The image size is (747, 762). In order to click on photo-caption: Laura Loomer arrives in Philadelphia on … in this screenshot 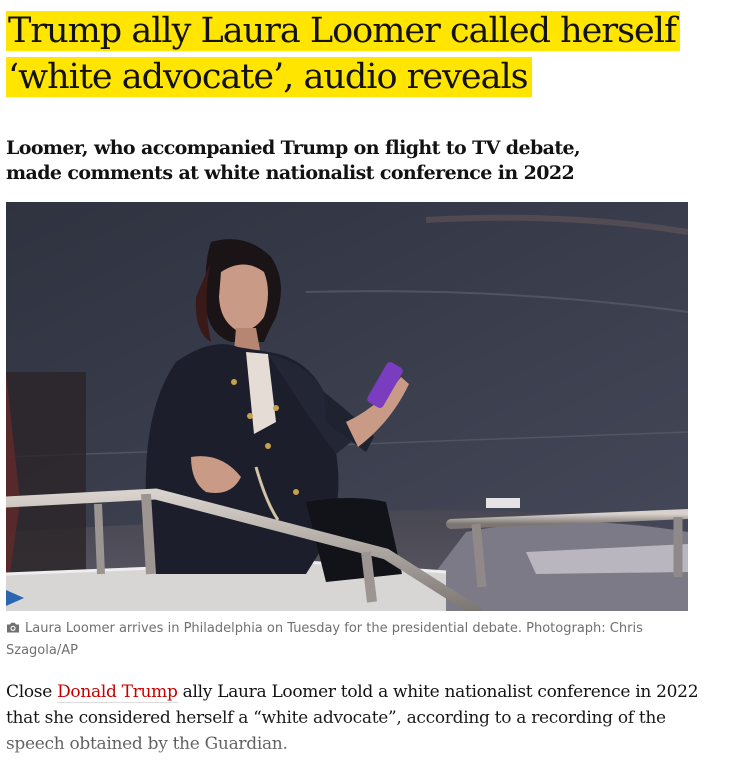, I will do `click(351, 639)`.